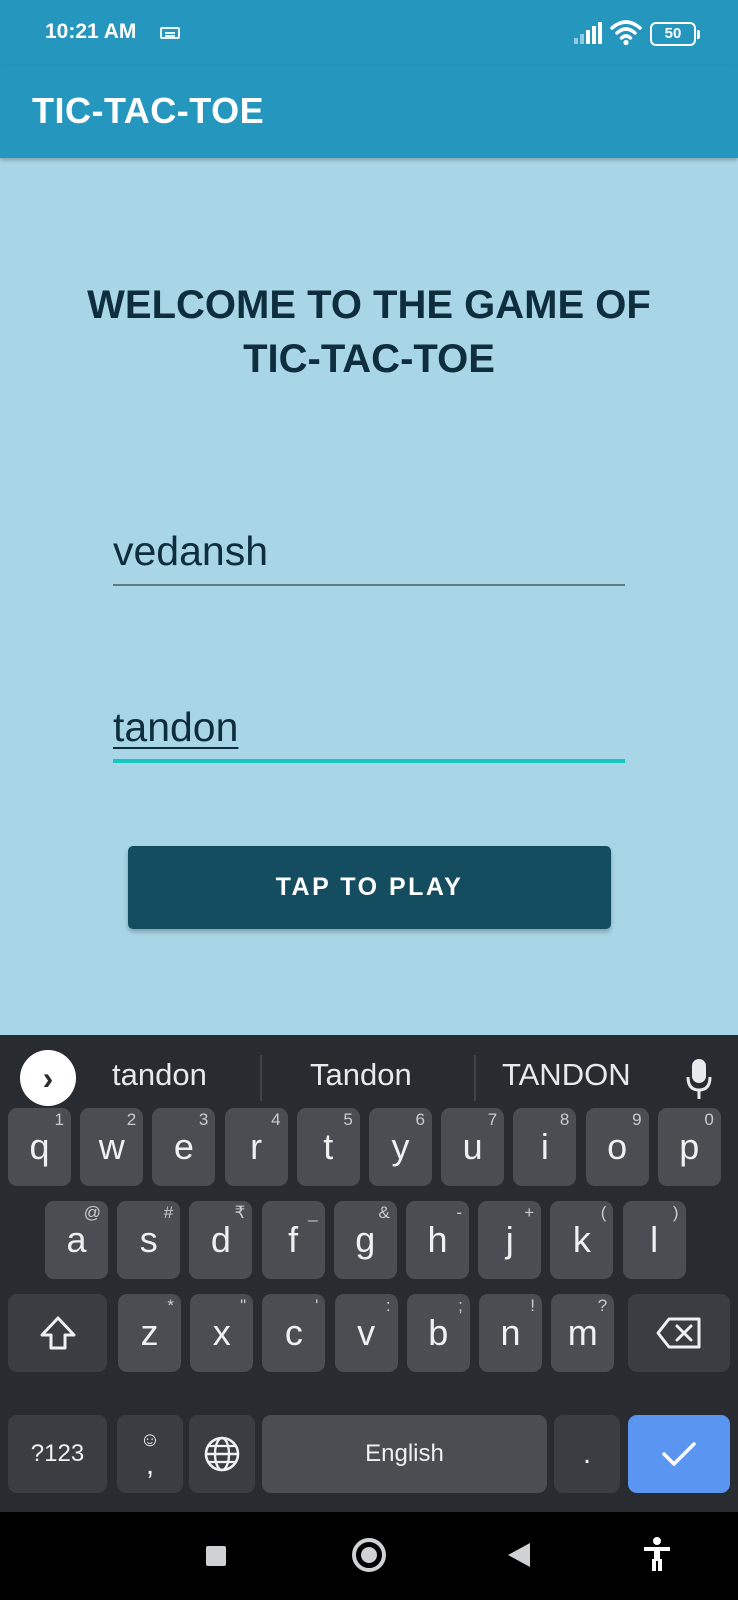  I want to click on key-label: h, so click(437, 1239).